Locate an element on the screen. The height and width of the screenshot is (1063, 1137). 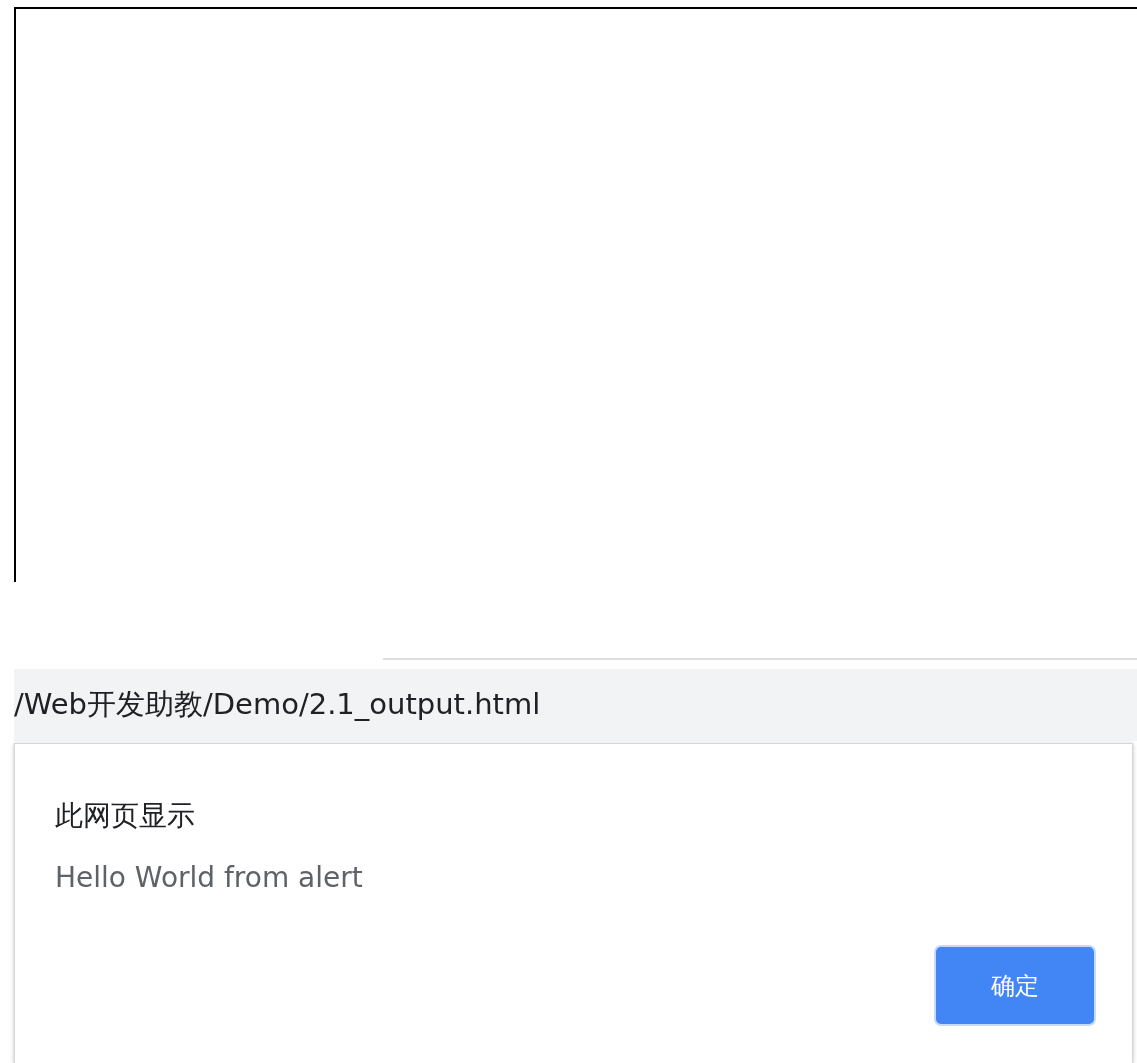
dialog-title: 此网页显示 is located at coordinates (125, 816).